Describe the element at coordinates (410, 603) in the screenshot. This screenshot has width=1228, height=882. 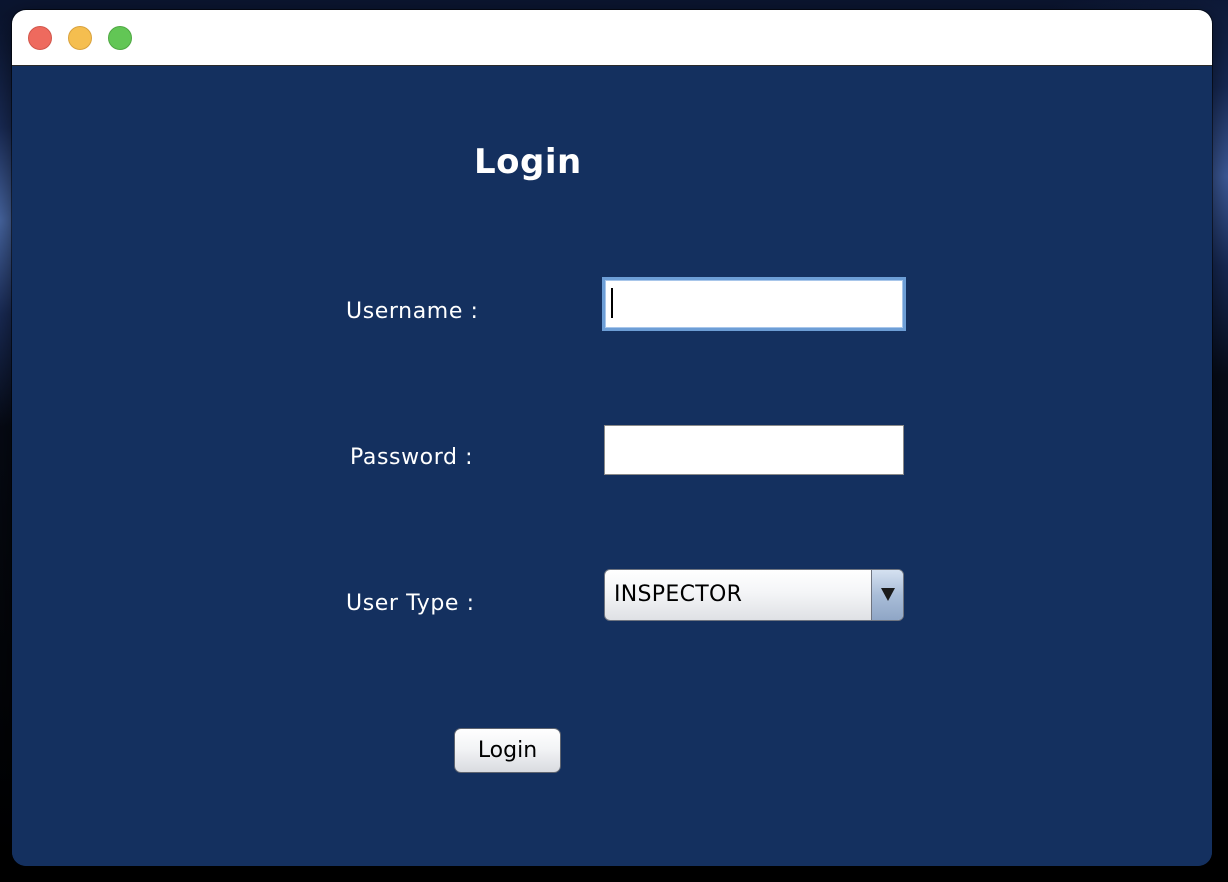
I see `user-type-label: User Type :` at that location.